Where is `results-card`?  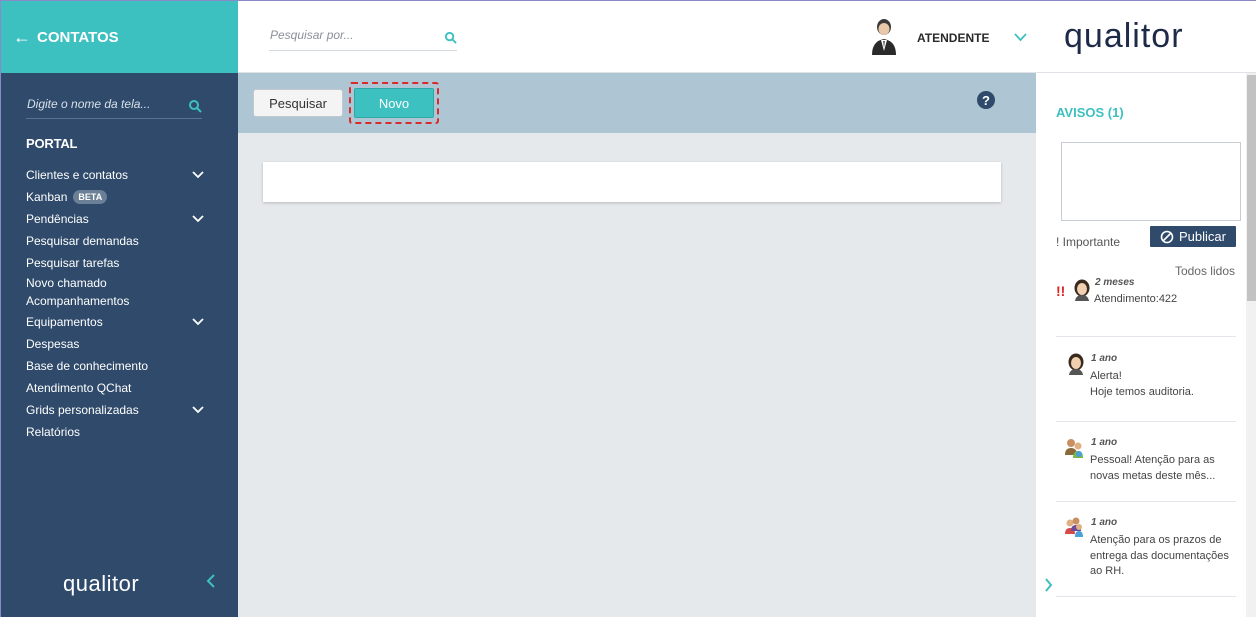
results-card is located at coordinates (632, 182).